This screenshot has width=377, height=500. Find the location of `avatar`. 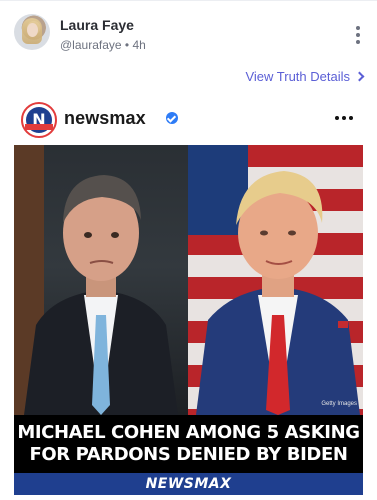

avatar is located at coordinates (32, 32).